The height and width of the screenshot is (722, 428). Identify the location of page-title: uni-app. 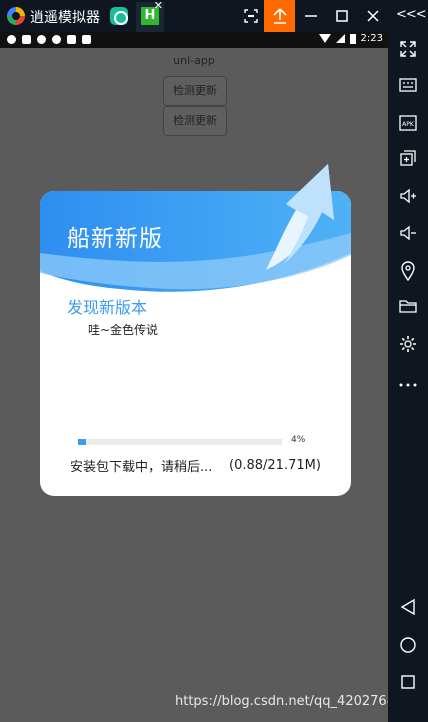
(194, 60).